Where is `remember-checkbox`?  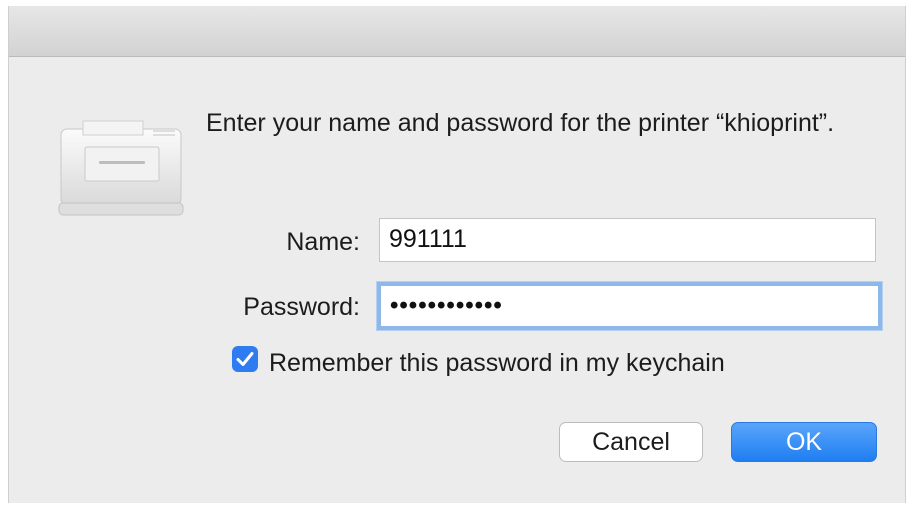
remember-checkbox is located at coordinates (245, 359).